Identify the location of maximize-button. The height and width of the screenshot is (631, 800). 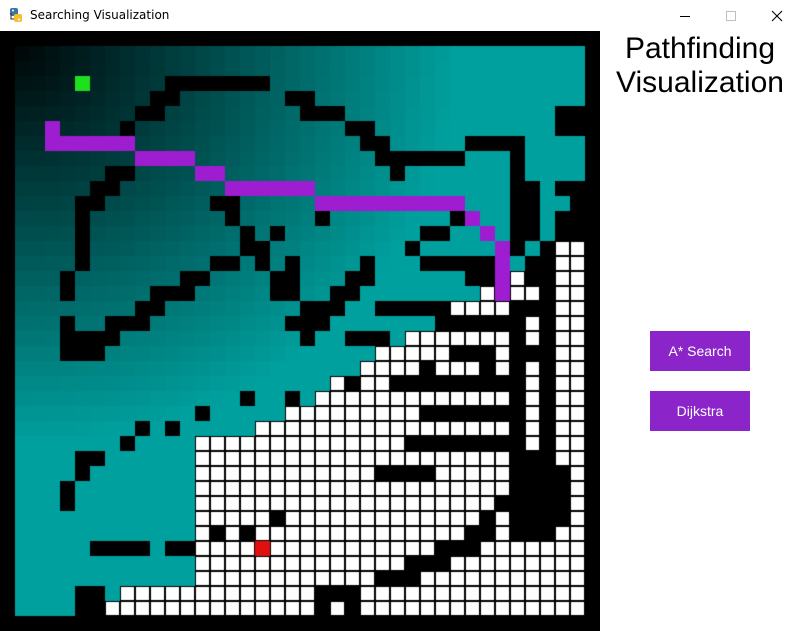
(731, 15).